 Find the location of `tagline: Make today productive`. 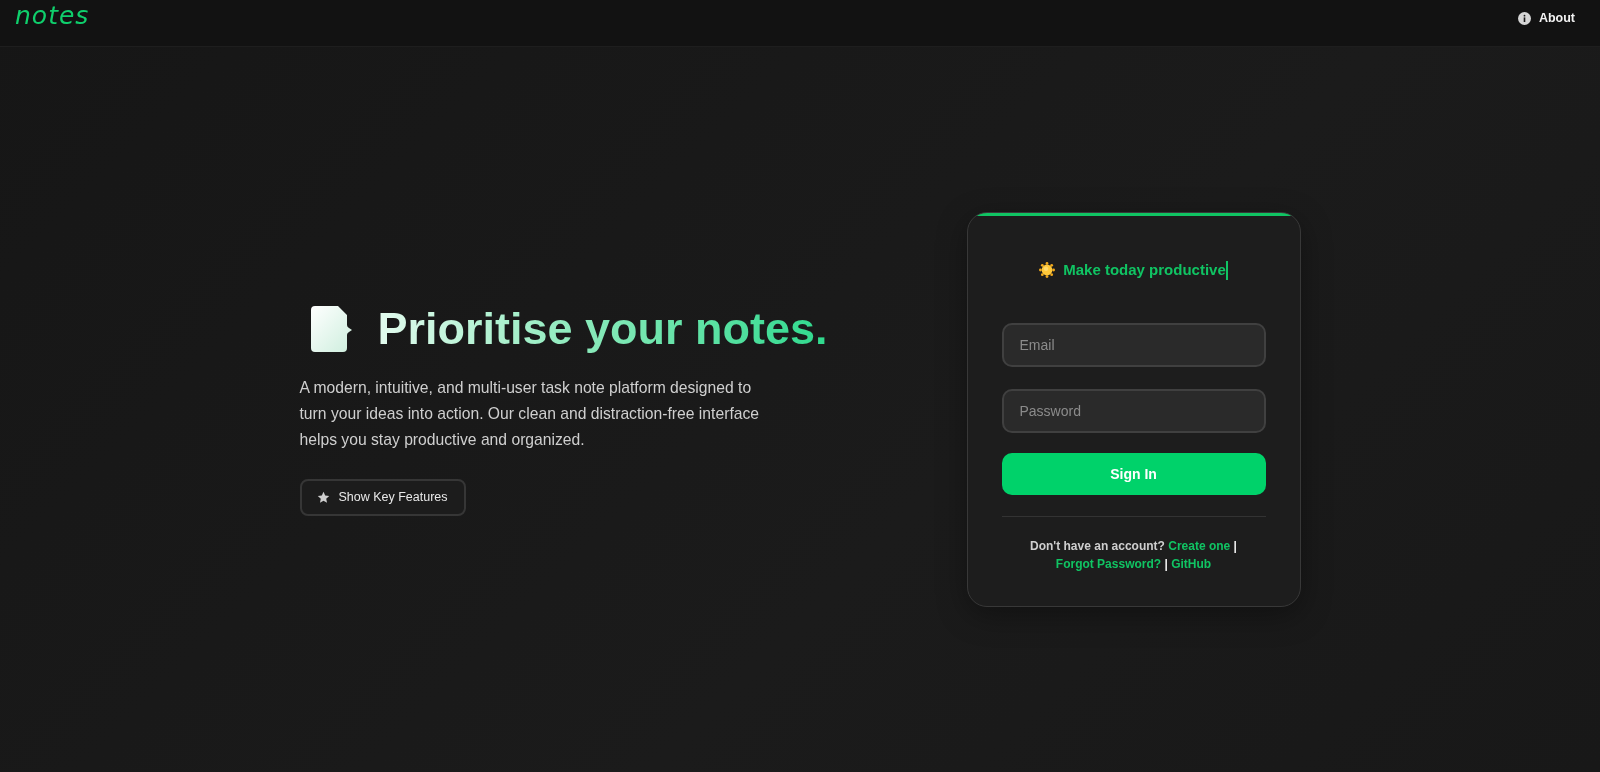

tagline: Make today productive is located at coordinates (1144, 270).